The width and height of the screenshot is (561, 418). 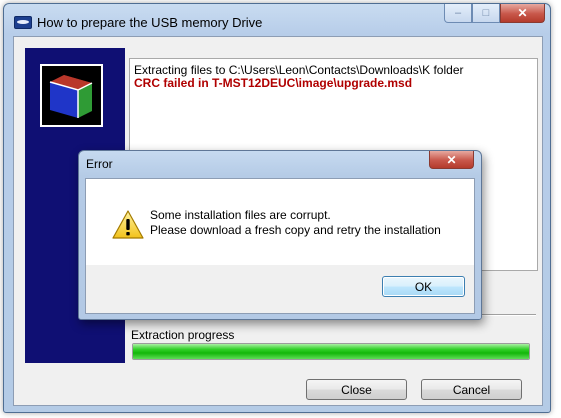 I want to click on cancel-button: Cancel, so click(x=471, y=389).